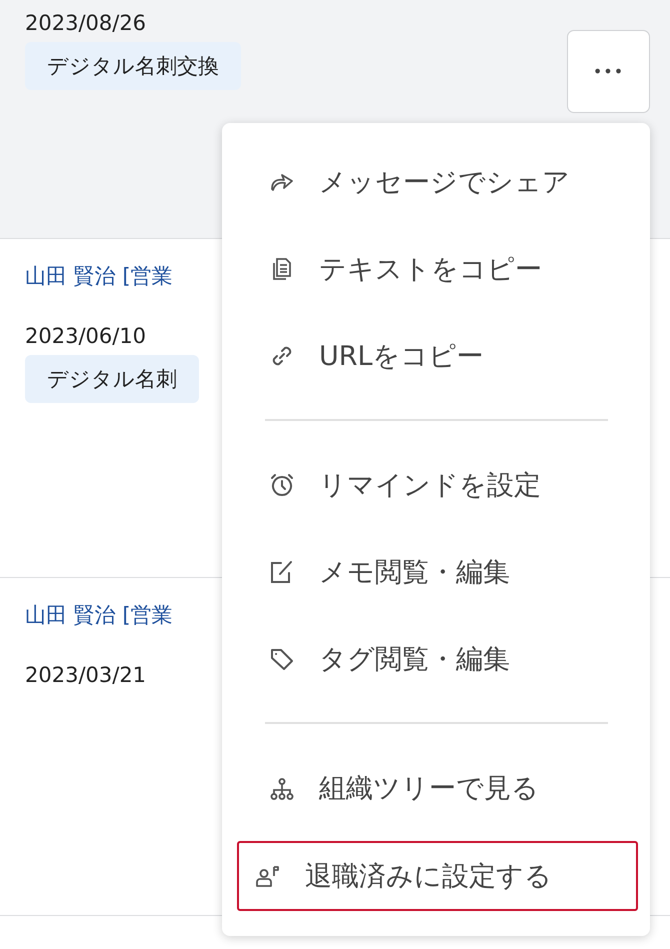 The image size is (670, 949). I want to click on exchange-date: 2023/03/21, so click(85, 675).